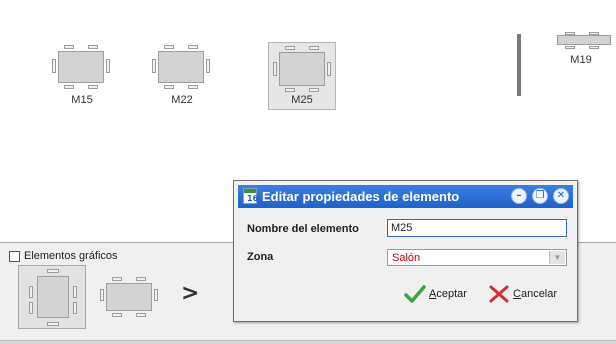 The image size is (616, 344). I want to click on status-strip, so click(308, 342).